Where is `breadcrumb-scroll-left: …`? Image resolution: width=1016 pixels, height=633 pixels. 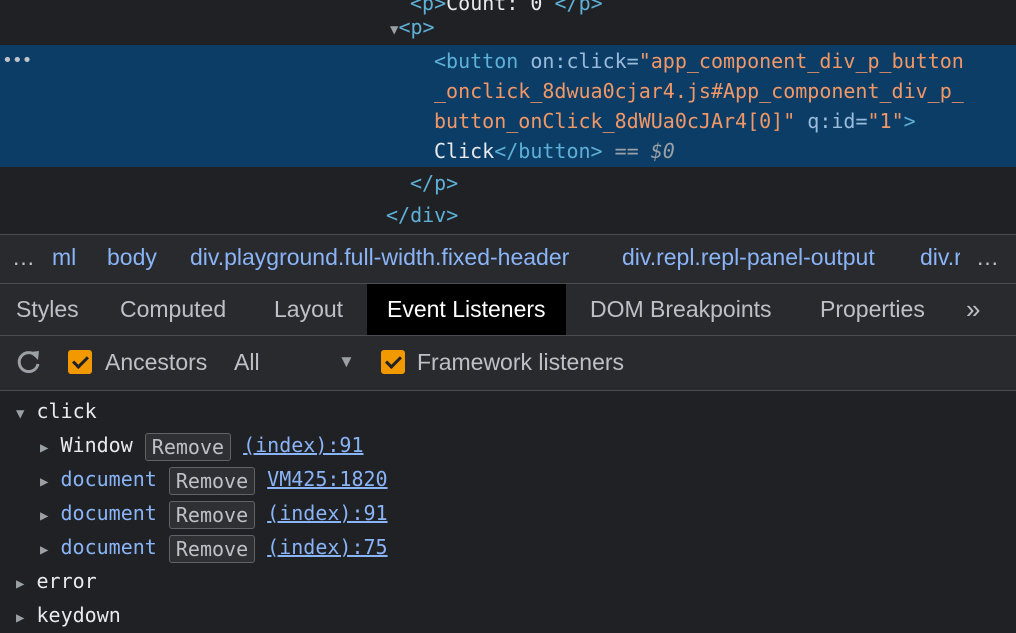 breadcrumb-scroll-left: … is located at coordinates (23, 257).